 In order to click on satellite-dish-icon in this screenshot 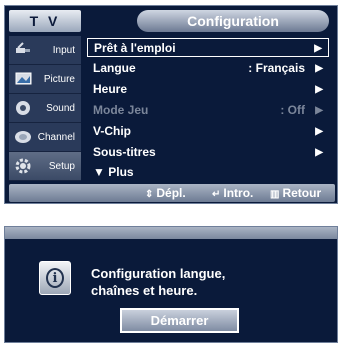, I will do `click(24, 137)`.